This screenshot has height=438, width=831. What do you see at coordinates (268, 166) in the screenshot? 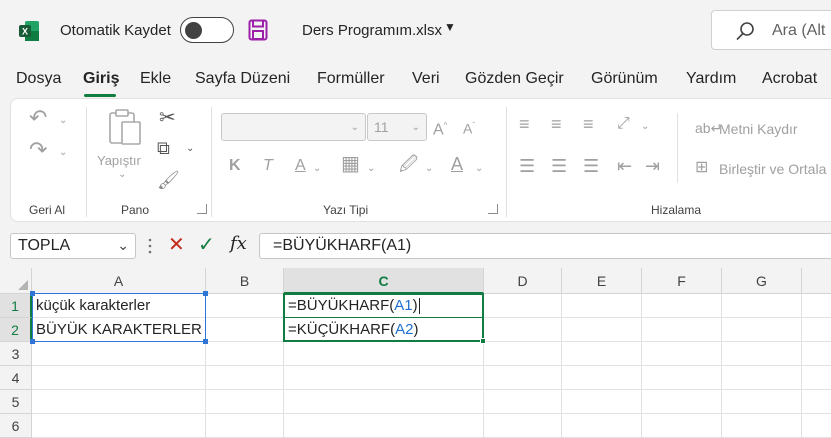
I see `italic-icon: T` at bounding box center [268, 166].